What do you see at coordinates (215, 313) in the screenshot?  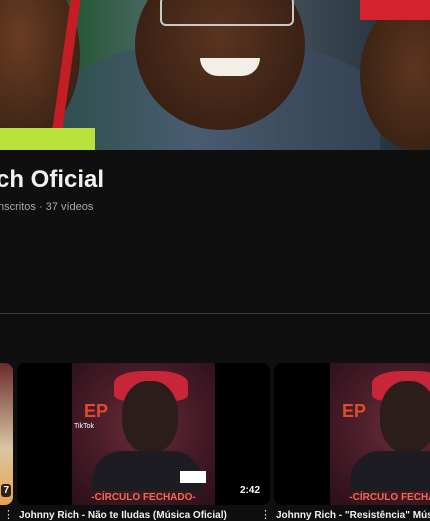 I see `tabs-divider` at bounding box center [215, 313].